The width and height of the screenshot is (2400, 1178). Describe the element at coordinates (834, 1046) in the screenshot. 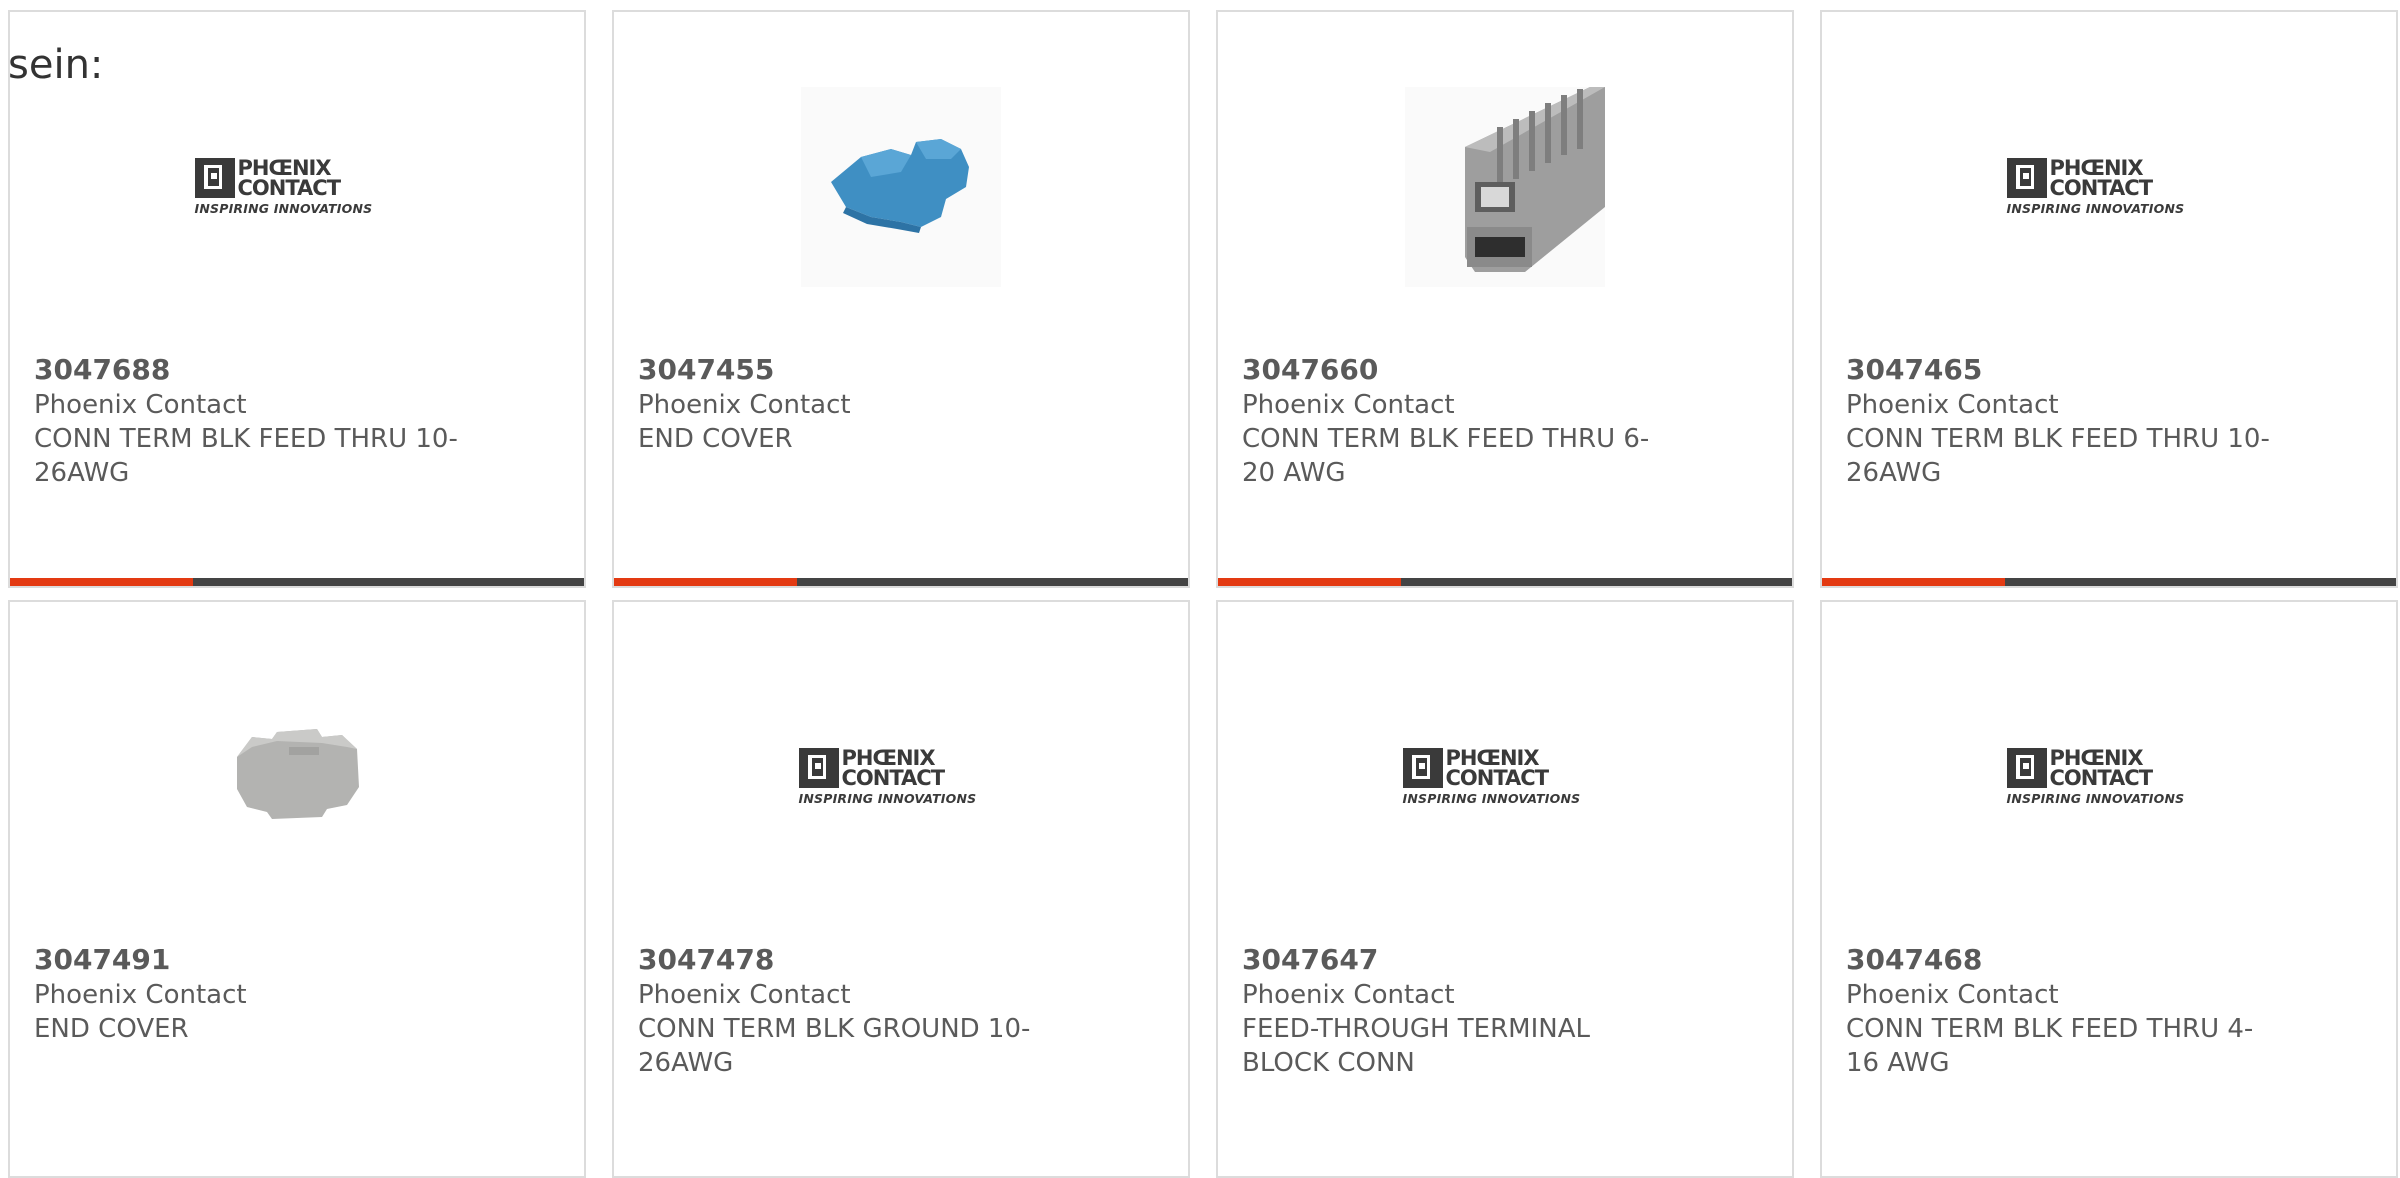

I see `description: CONN TERM BLK GROUND 10-26AWG` at that location.